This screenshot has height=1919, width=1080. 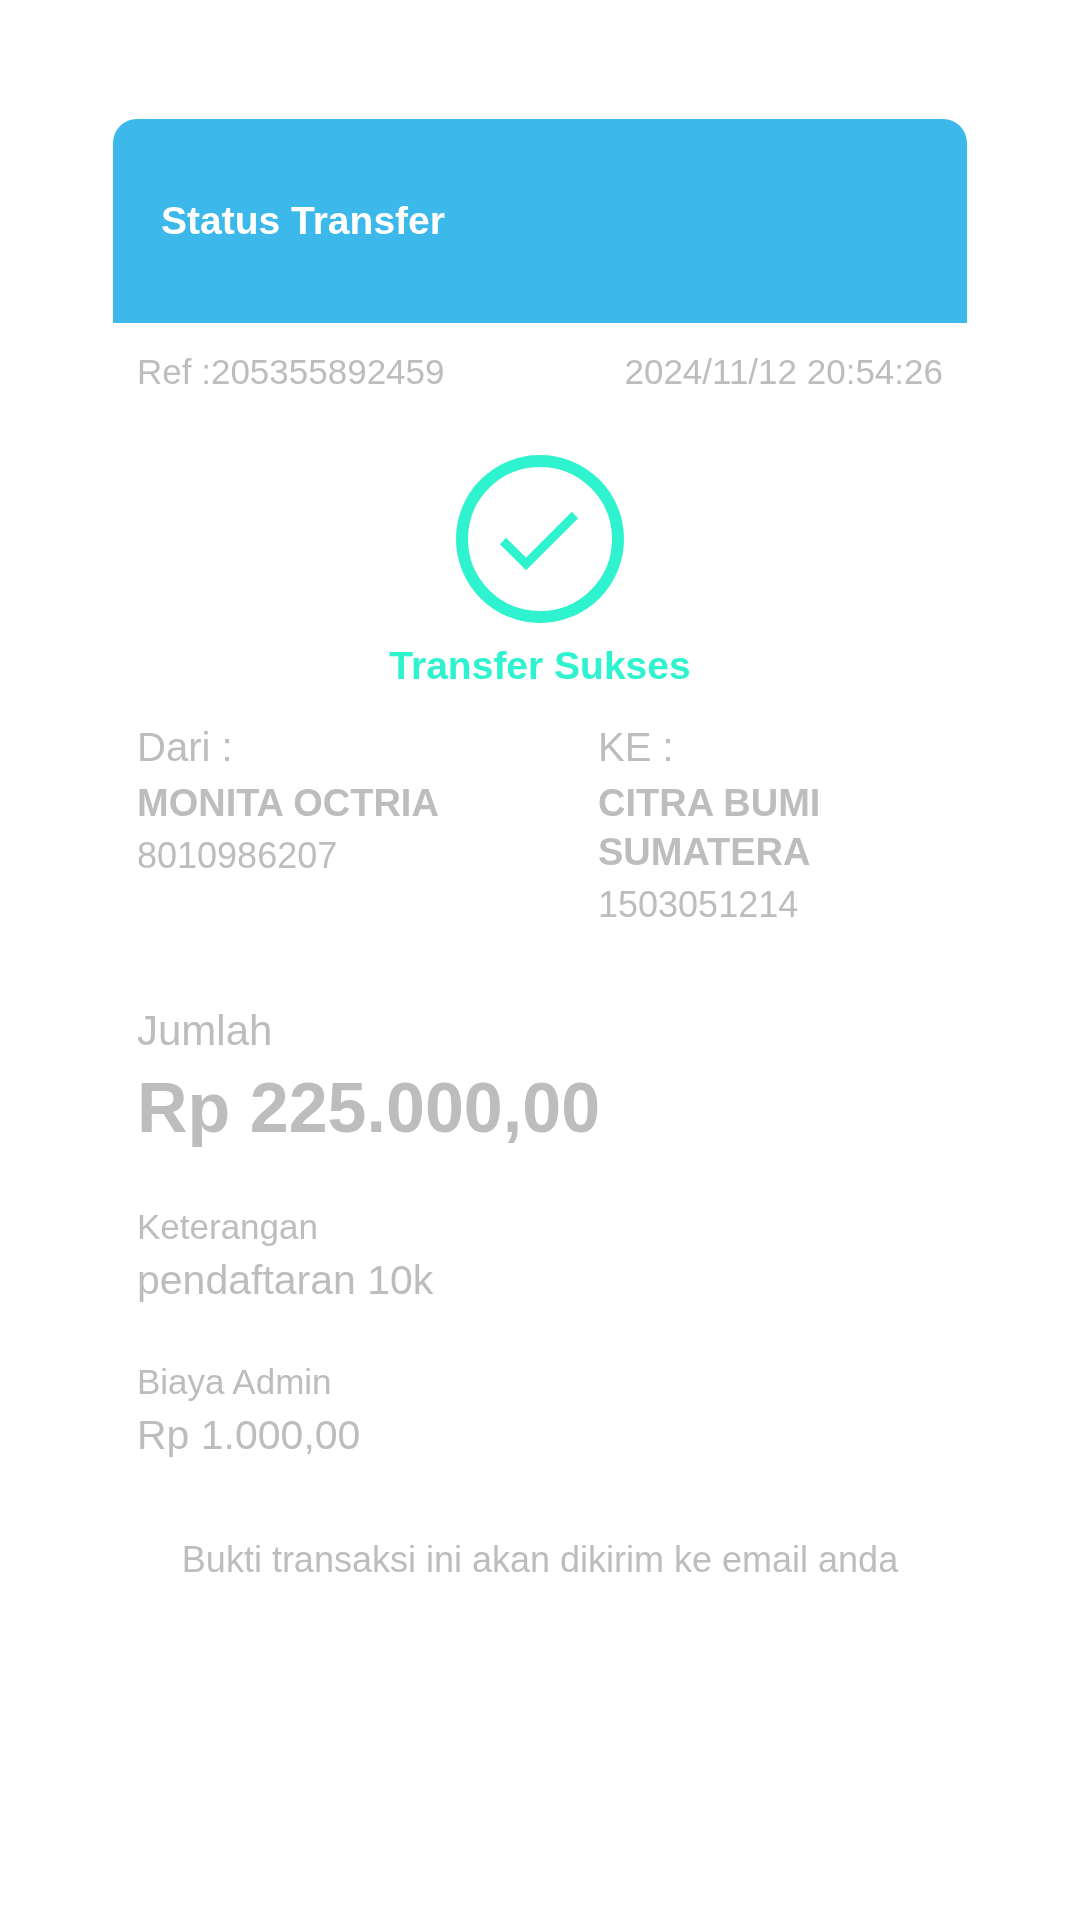 I want to click on email-notice: Bukti transaksi ini akan dikirim ke email anda, so click(x=540, y=1560).